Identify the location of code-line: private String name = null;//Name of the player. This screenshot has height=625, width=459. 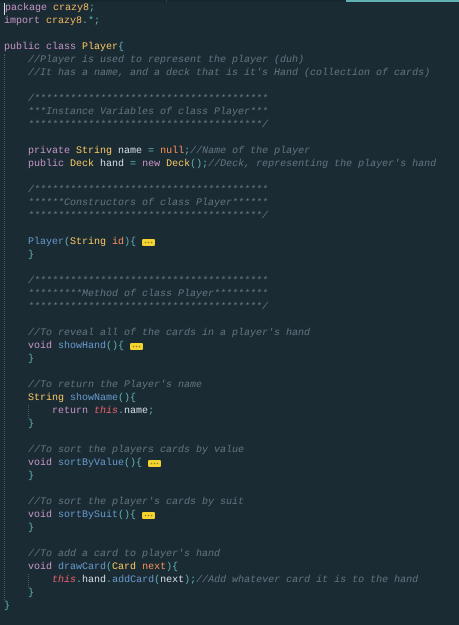
(169, 151).